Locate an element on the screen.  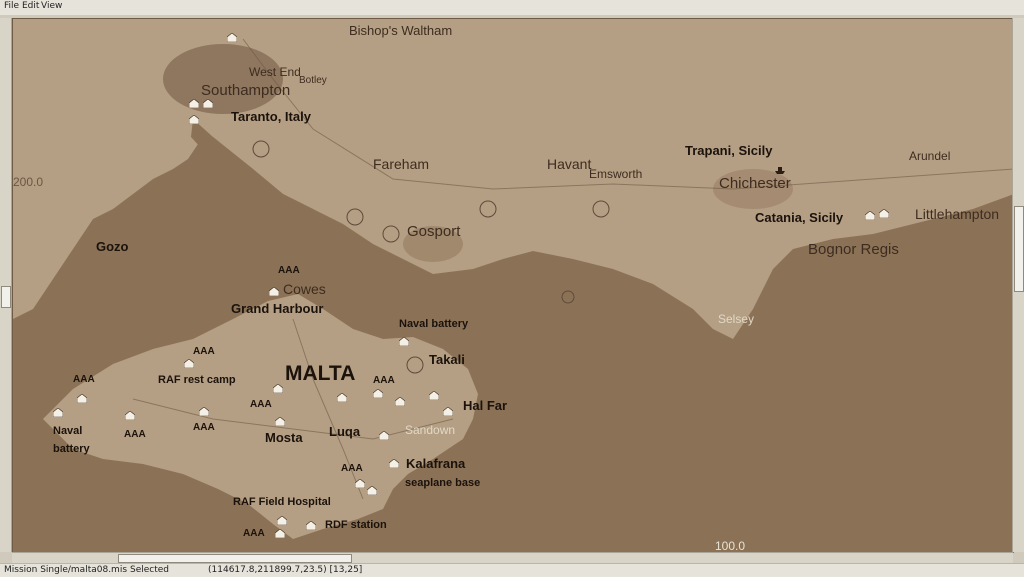
town-label: Emsworth is located at coordinates (616, 174).